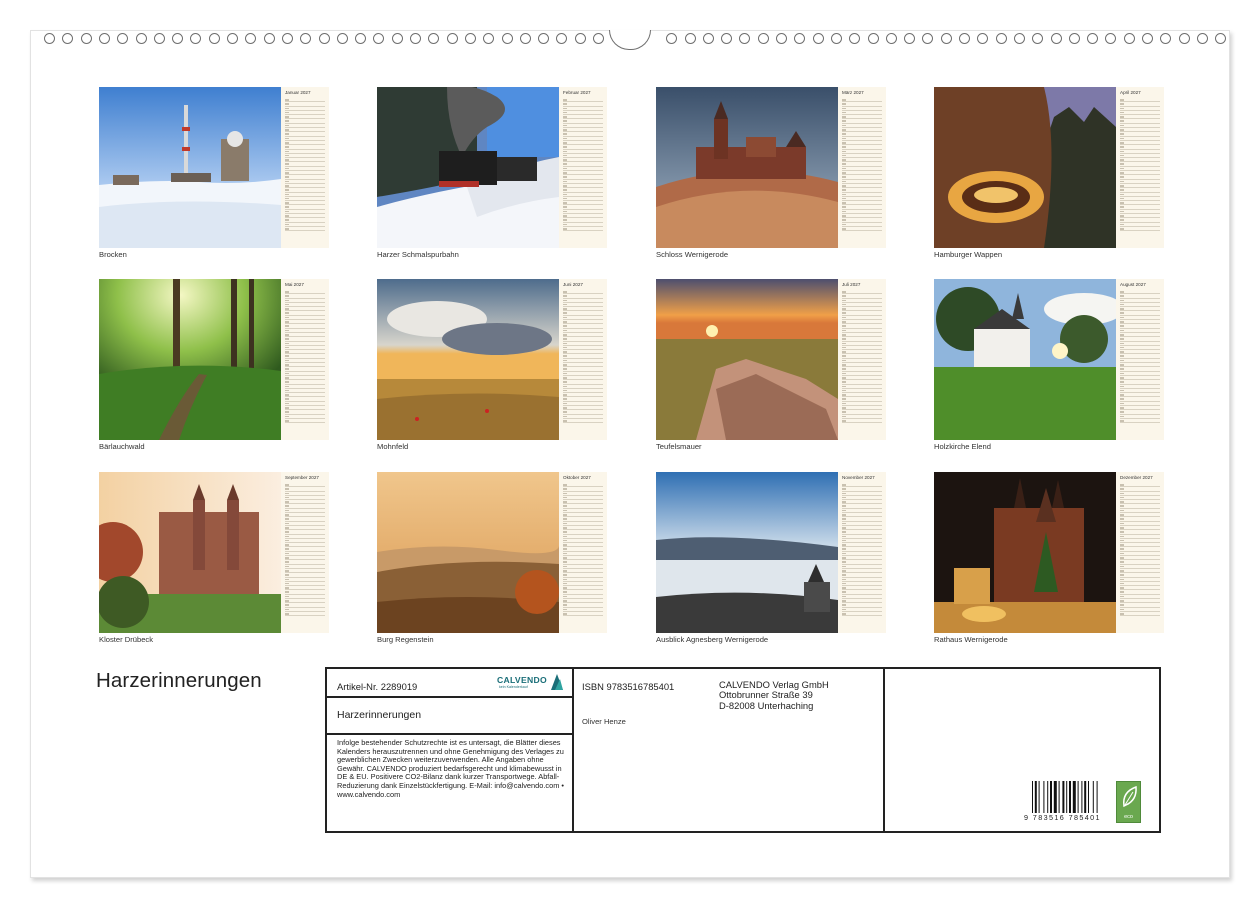  What do you see at coordinates (379, 715) in the screenshot?
I see `calendar-title: Harzerinnerungen` at bounding box center [379, 715].